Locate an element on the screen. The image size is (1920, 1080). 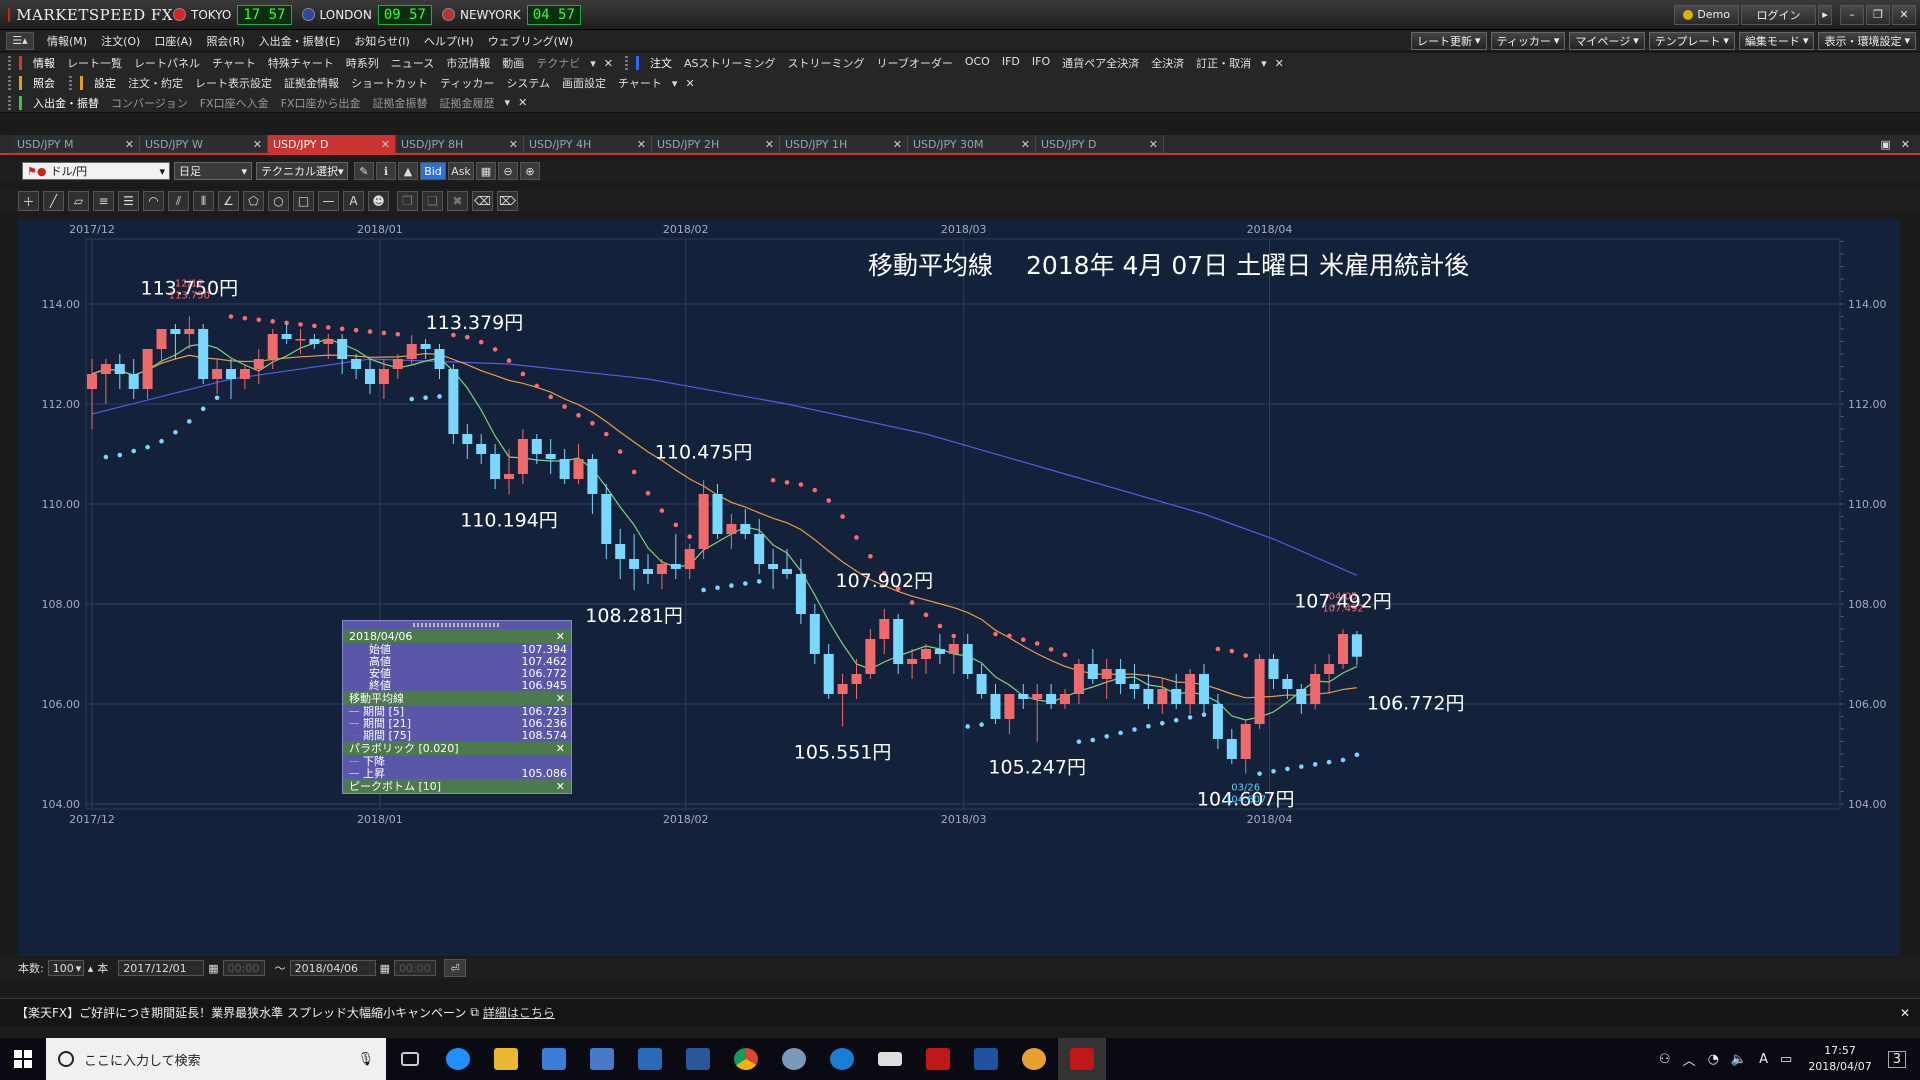
erase-all-icon: ⌦ is located at coordinates (507, 201).